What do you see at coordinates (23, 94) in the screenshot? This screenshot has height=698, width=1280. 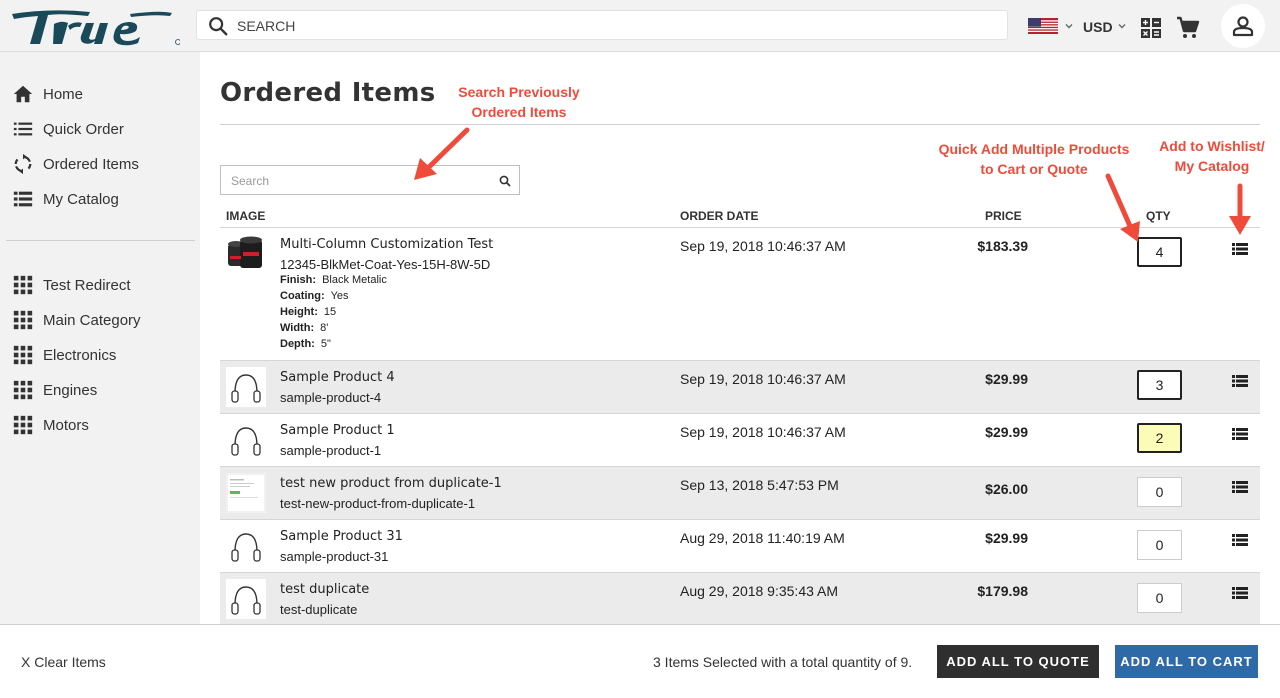 I see `home-icon` at bounding box center [23, 94].